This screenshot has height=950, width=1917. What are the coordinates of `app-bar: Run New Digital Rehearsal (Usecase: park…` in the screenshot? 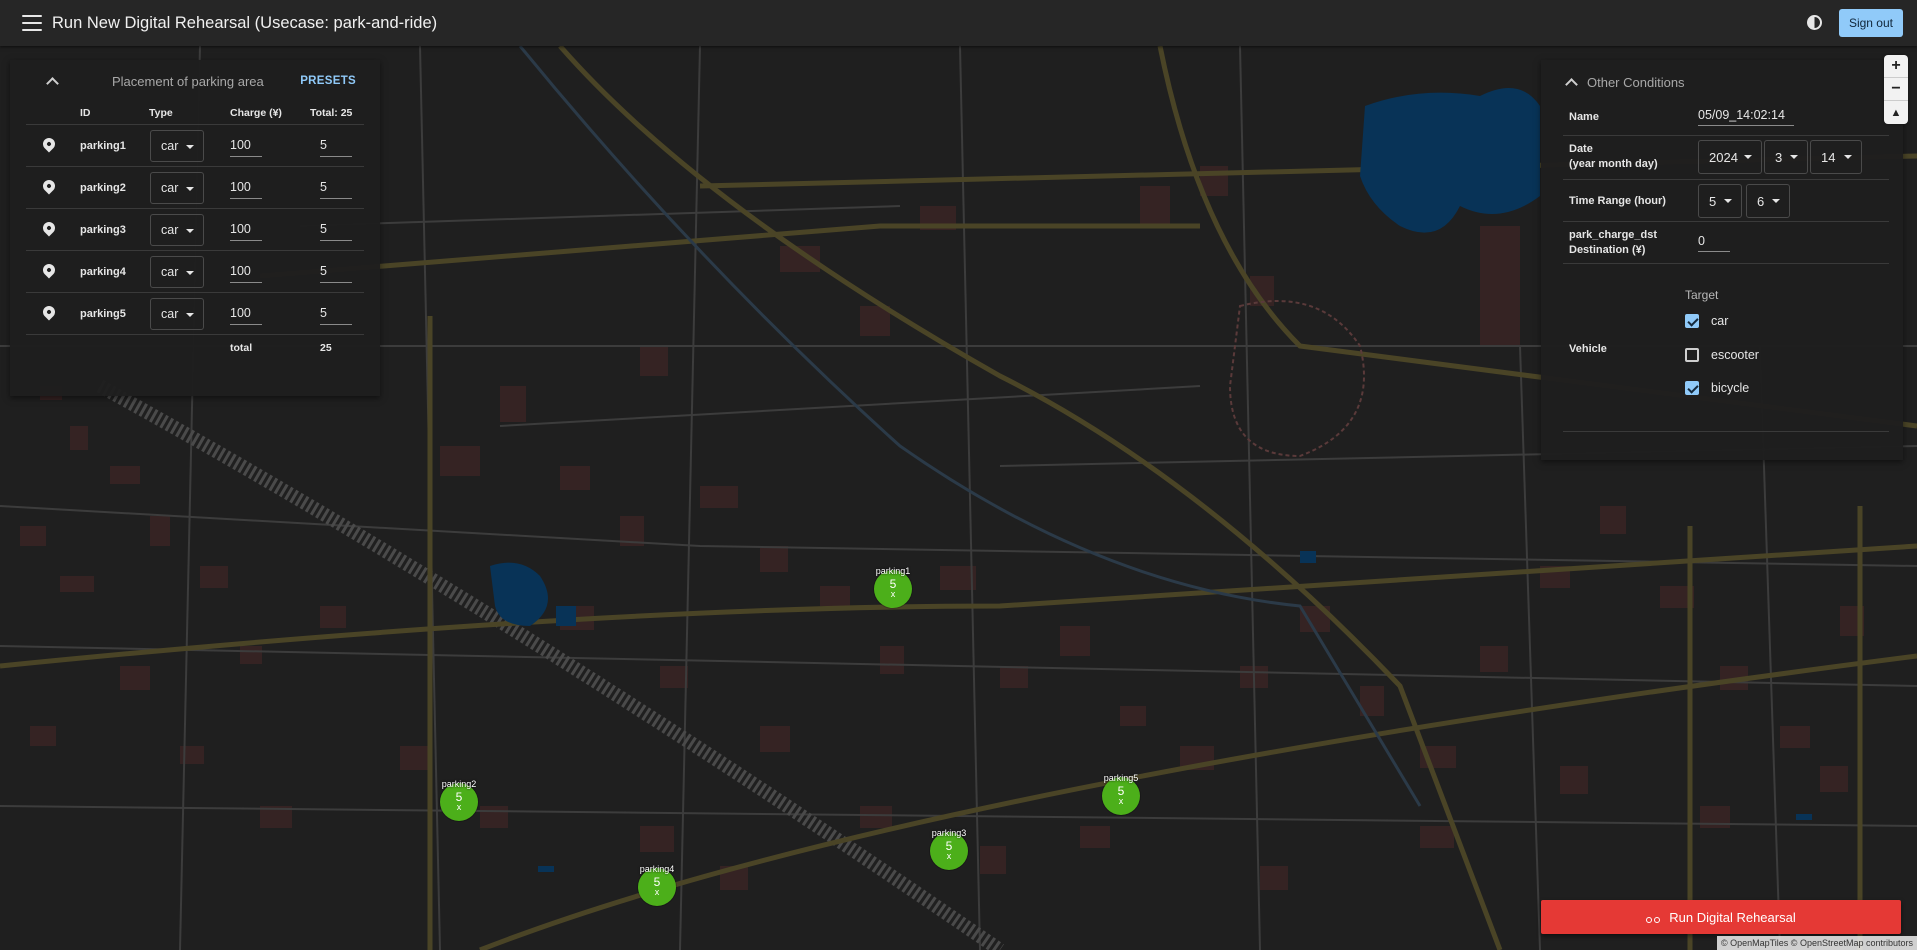 It's located at (958, 23).